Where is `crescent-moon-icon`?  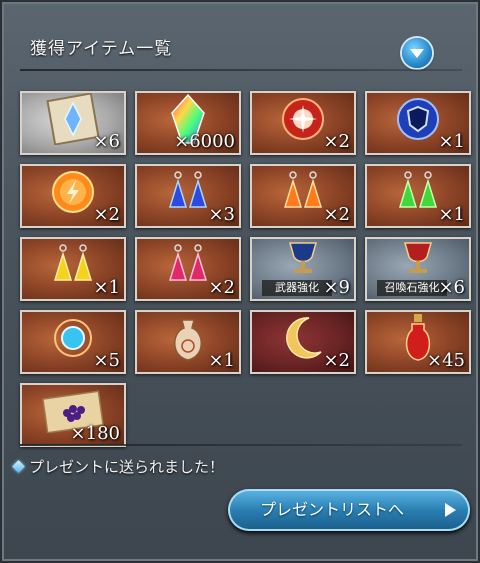 crescent-moon-icon is located at coordinates (303, 340).